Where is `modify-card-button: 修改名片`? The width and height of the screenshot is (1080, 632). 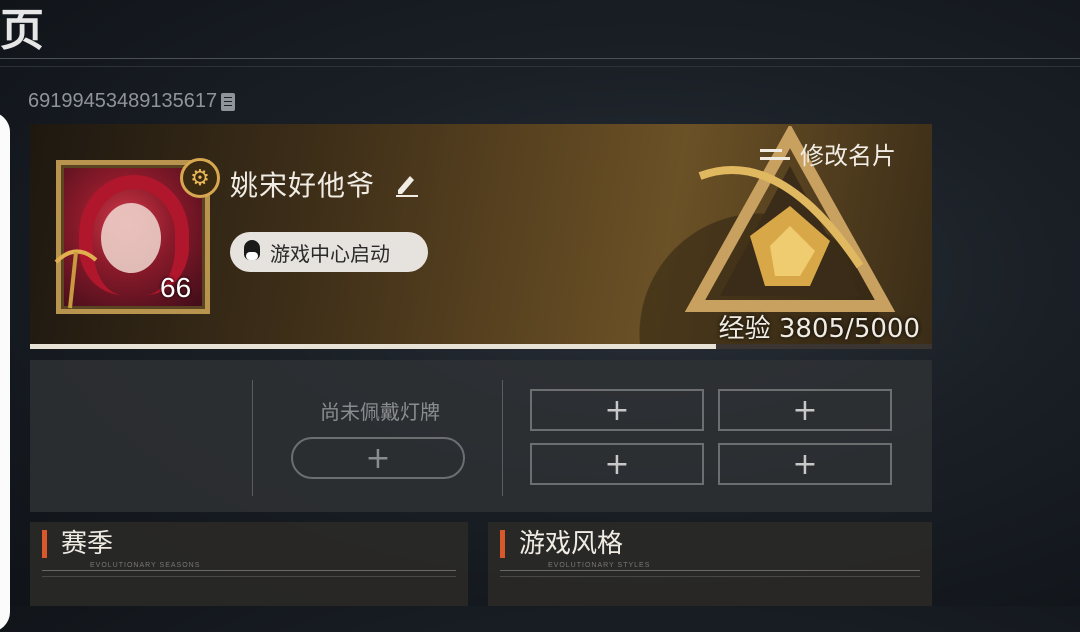 modify-card-button: 修改名片 is located at coordinates (828, 153).